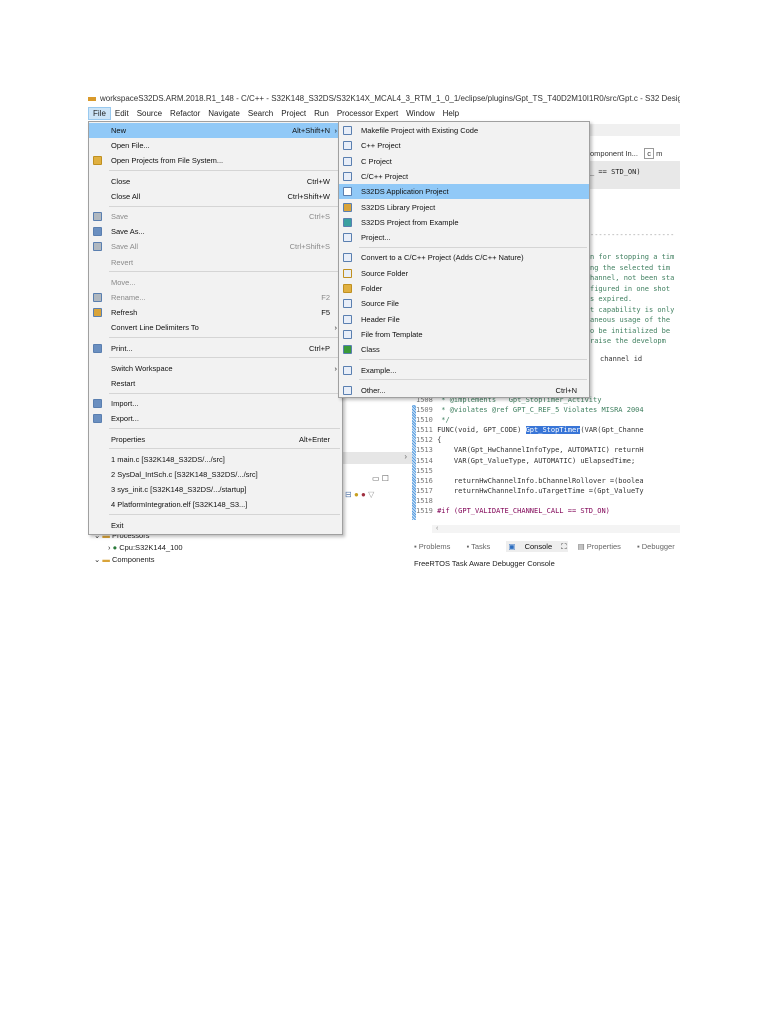 This screenshot has height=1024, width=768. Describe the element at coordinates (215, 459) in the screenshot. I see `menu-item-1-main-c-s32k148-s32ds-src: 1 main.c [S32K148_S32DS/.../src]` at that location.